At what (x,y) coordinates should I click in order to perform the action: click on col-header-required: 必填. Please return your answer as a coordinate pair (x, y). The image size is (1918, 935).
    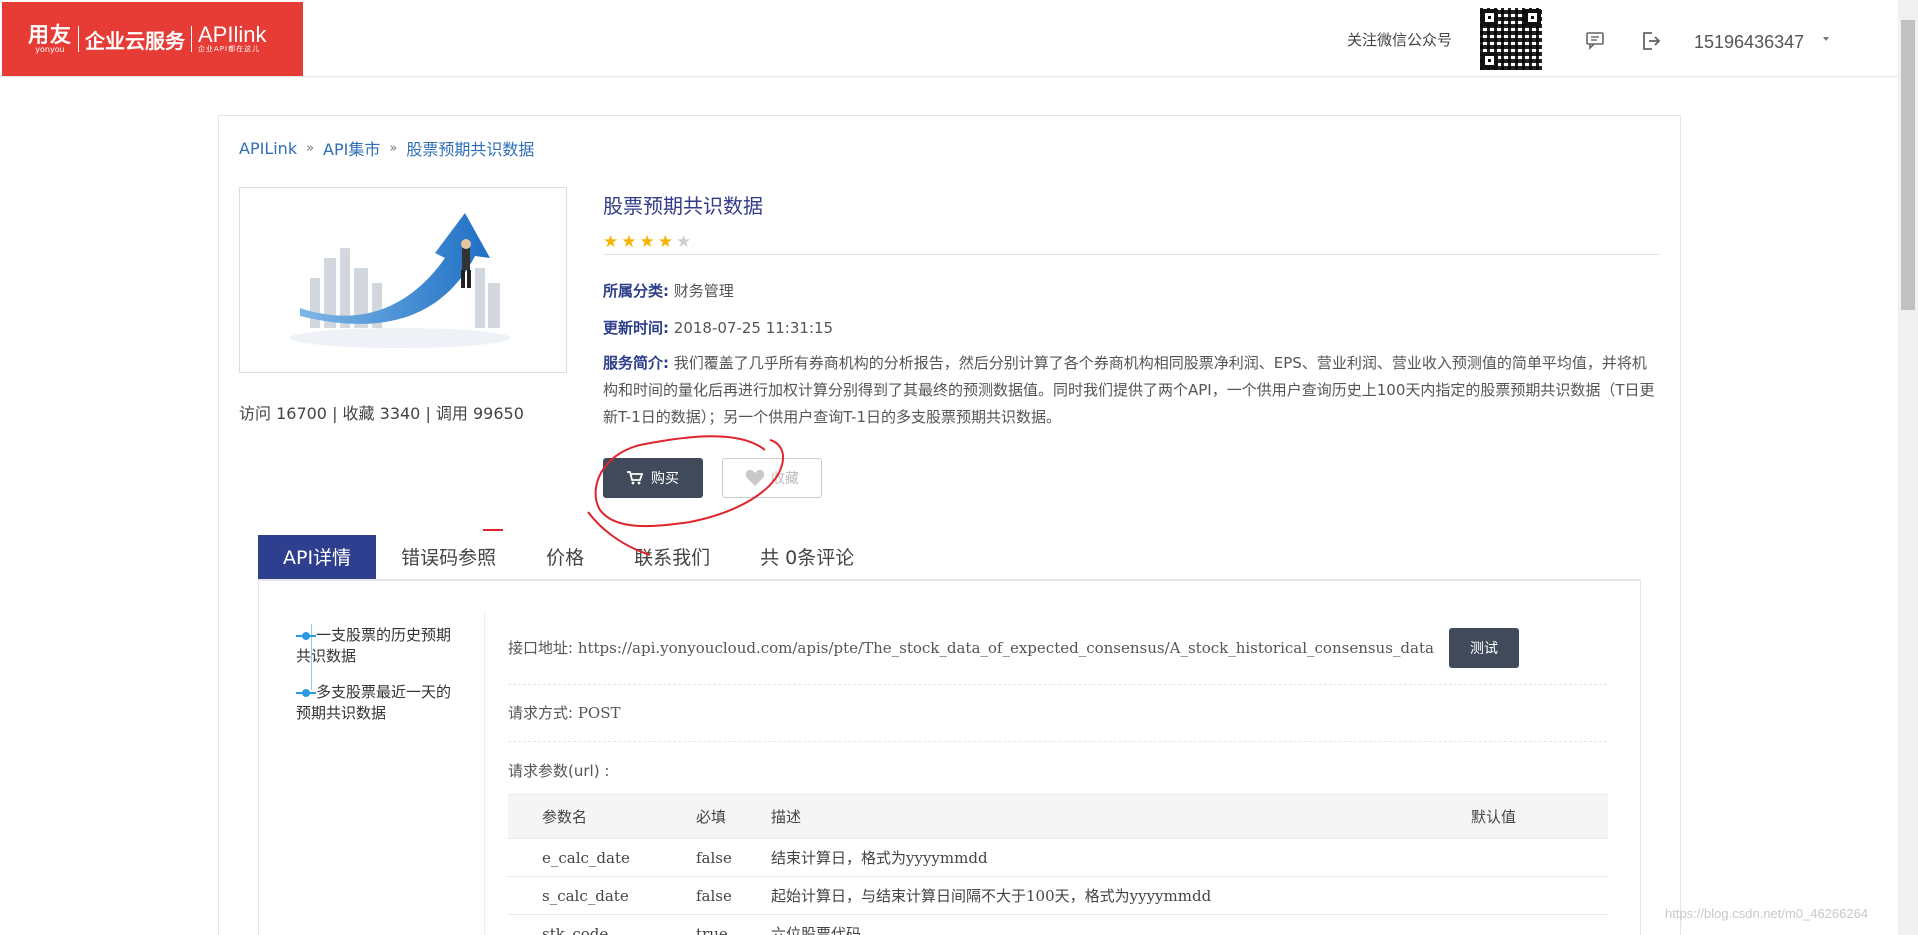
    Looking at the image, I should click on (733, 816).